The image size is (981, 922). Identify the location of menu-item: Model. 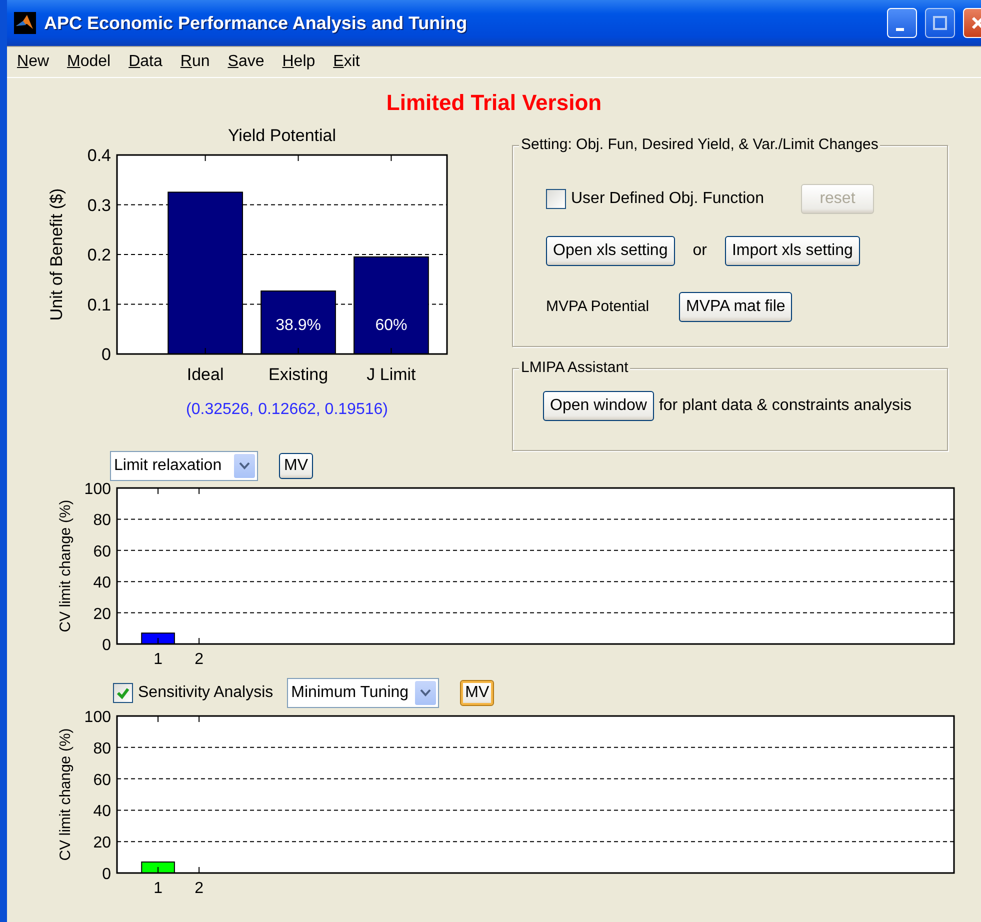
(89, 62).